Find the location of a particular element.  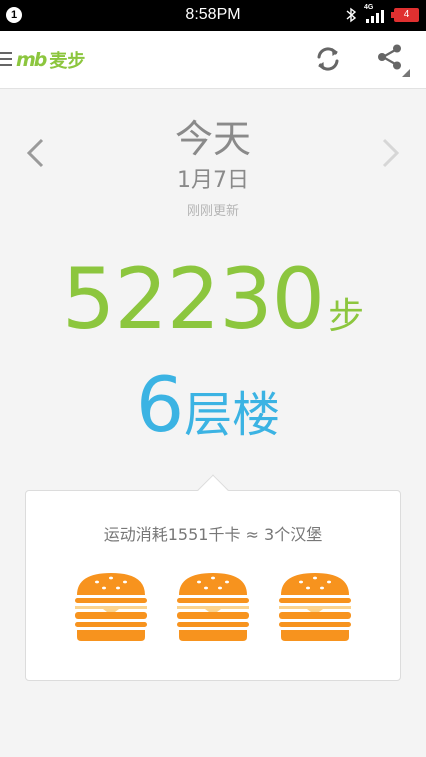

floors-count: 6 is located at coordinates (160, 404).